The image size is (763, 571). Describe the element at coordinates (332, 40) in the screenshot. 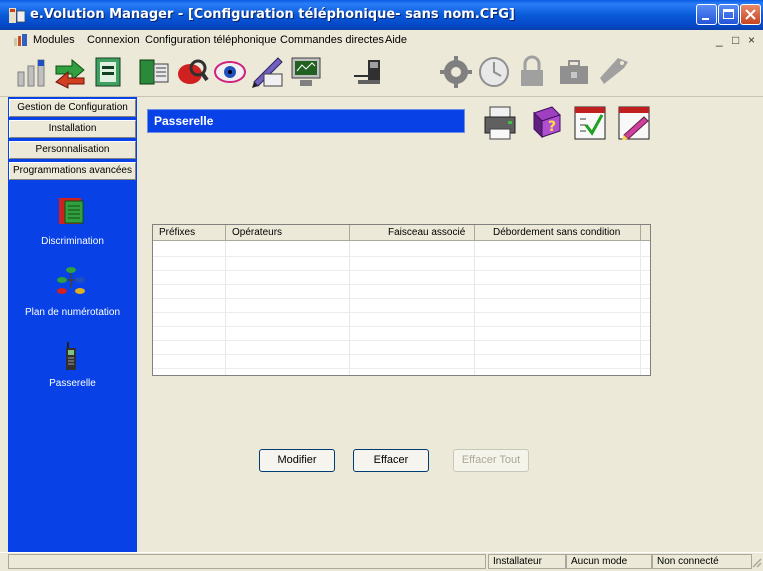

I see `menu-commandes-directes: Commandes directes` at that location.